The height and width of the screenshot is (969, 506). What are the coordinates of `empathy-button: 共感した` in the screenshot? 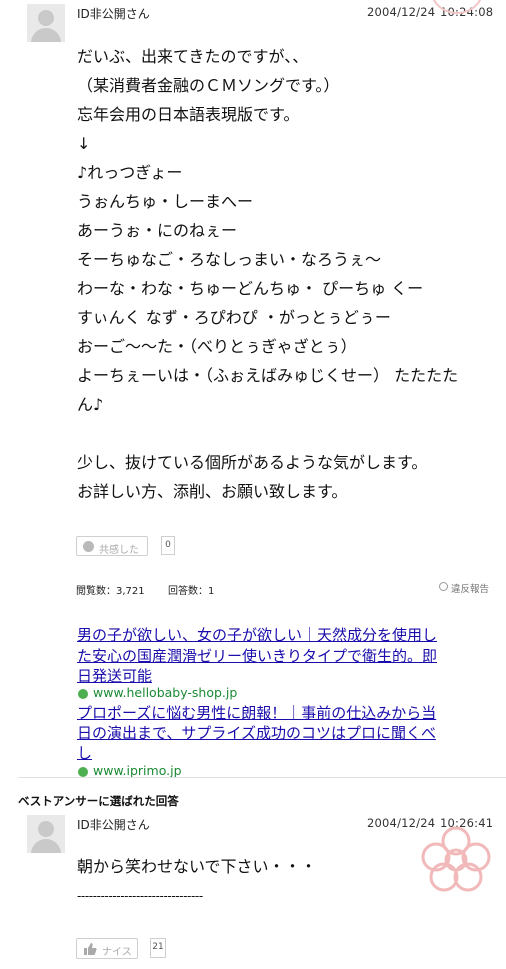 It's located at (112, 546).